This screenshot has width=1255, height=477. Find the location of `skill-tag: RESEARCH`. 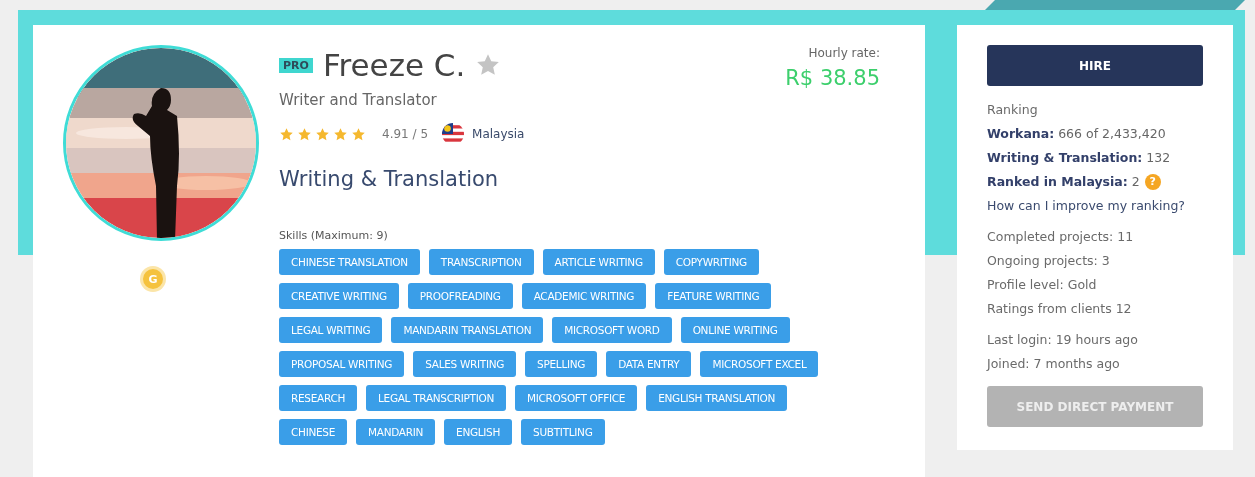

skill-tag: RESEARCH is located at coordinates (318, 398).